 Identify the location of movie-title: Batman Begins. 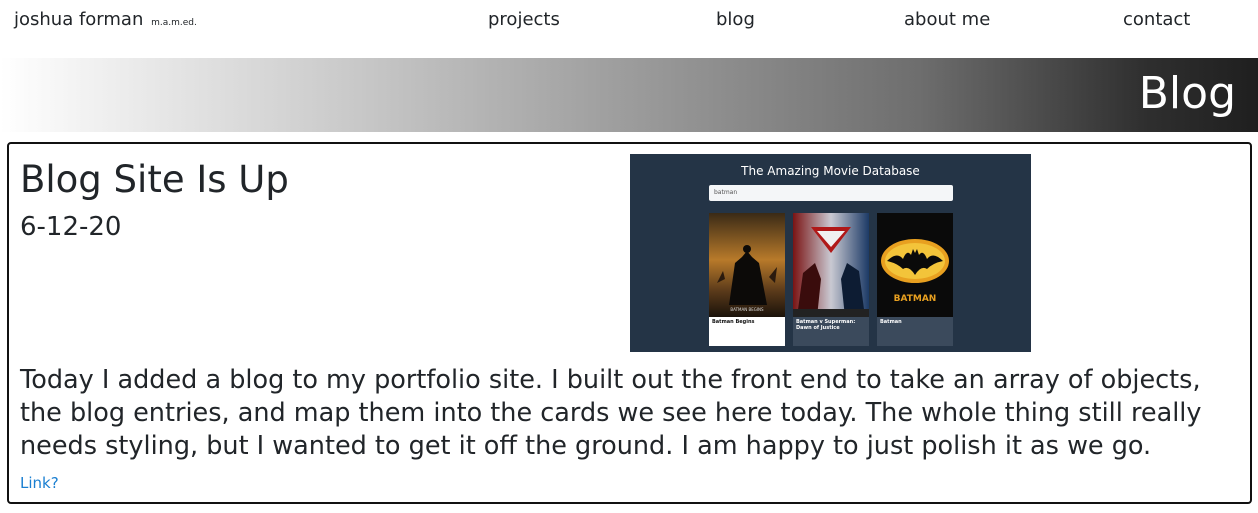
(733, 322).